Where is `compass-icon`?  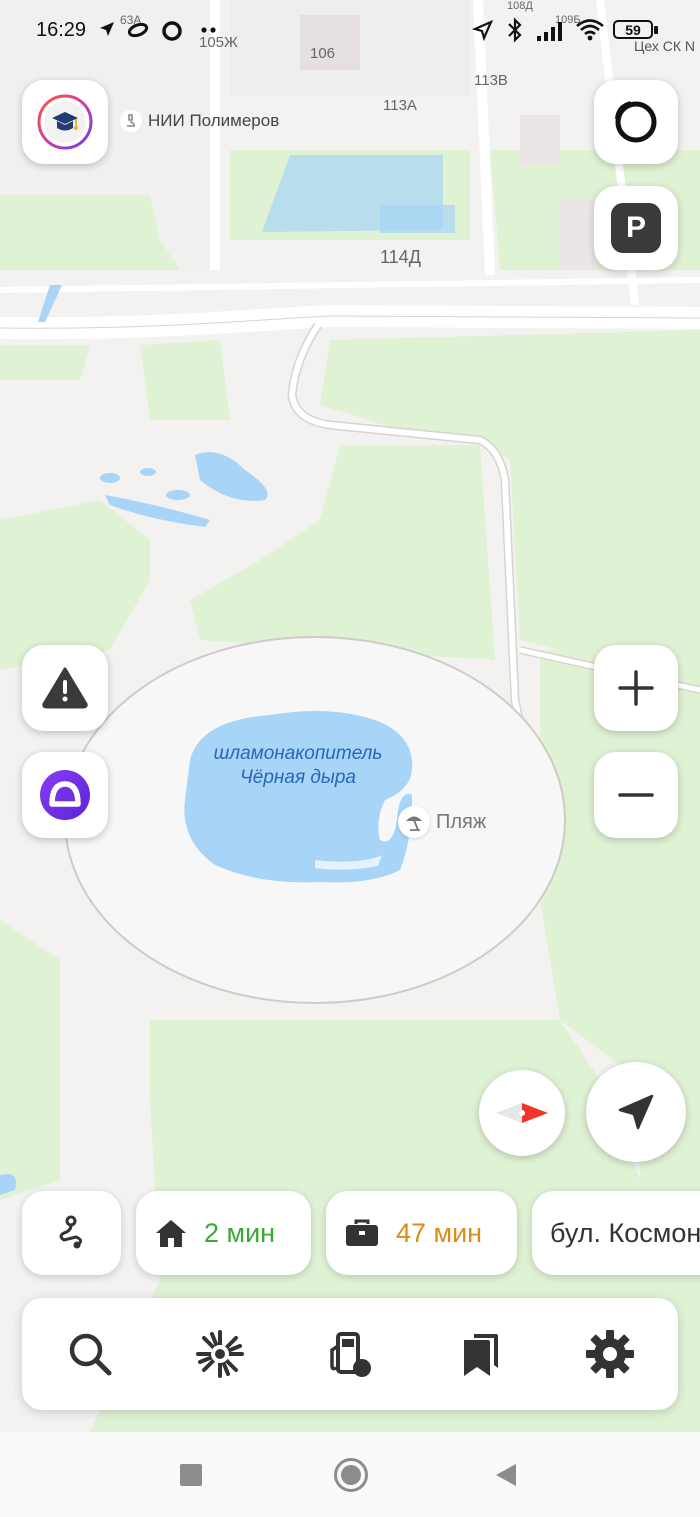 compass-icon is located at coordinates (522, 1113).